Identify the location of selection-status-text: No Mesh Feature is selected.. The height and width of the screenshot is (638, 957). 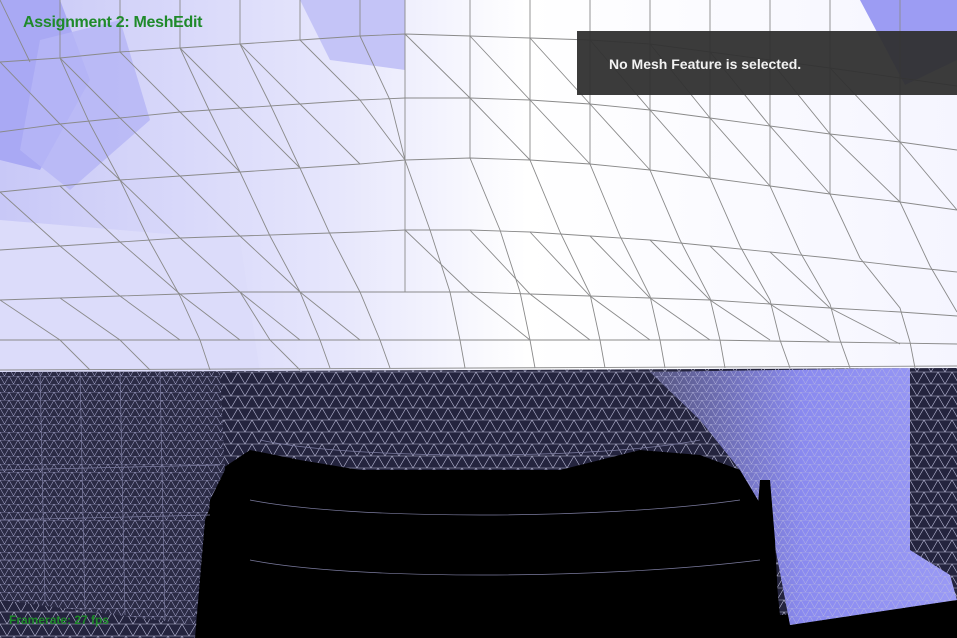
(705, 64).